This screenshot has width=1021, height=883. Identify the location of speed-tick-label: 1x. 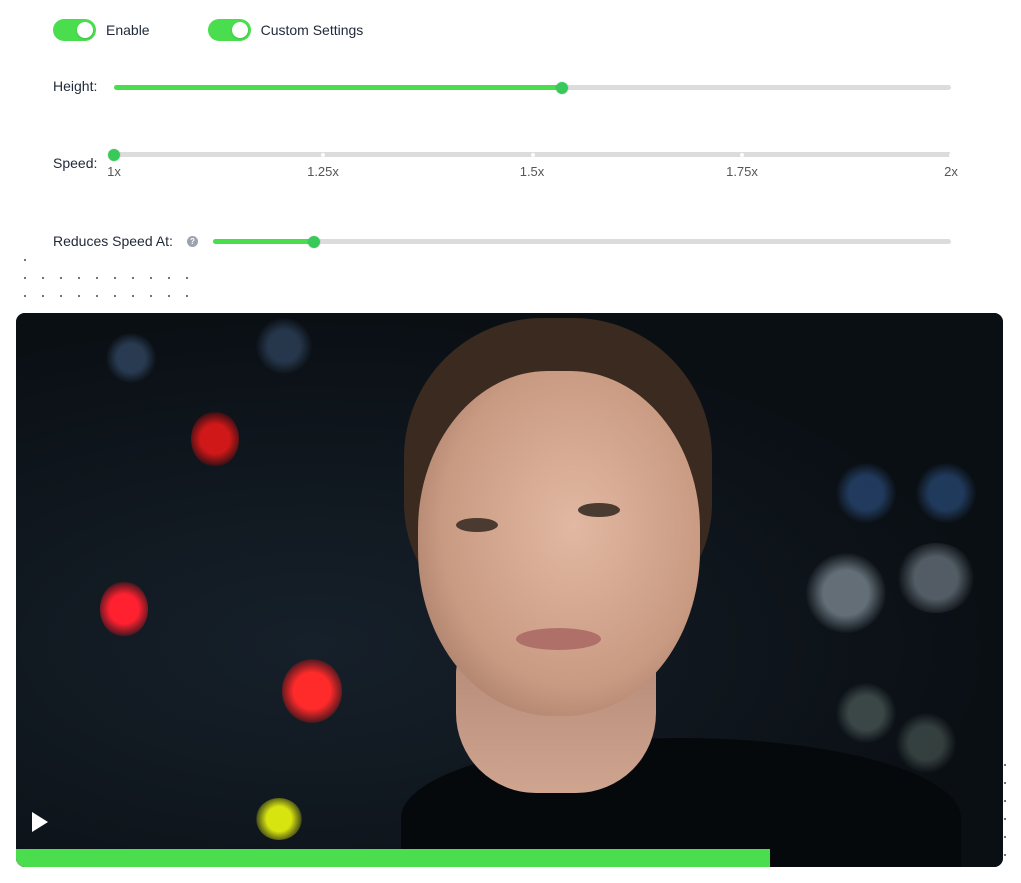
(114, 171).